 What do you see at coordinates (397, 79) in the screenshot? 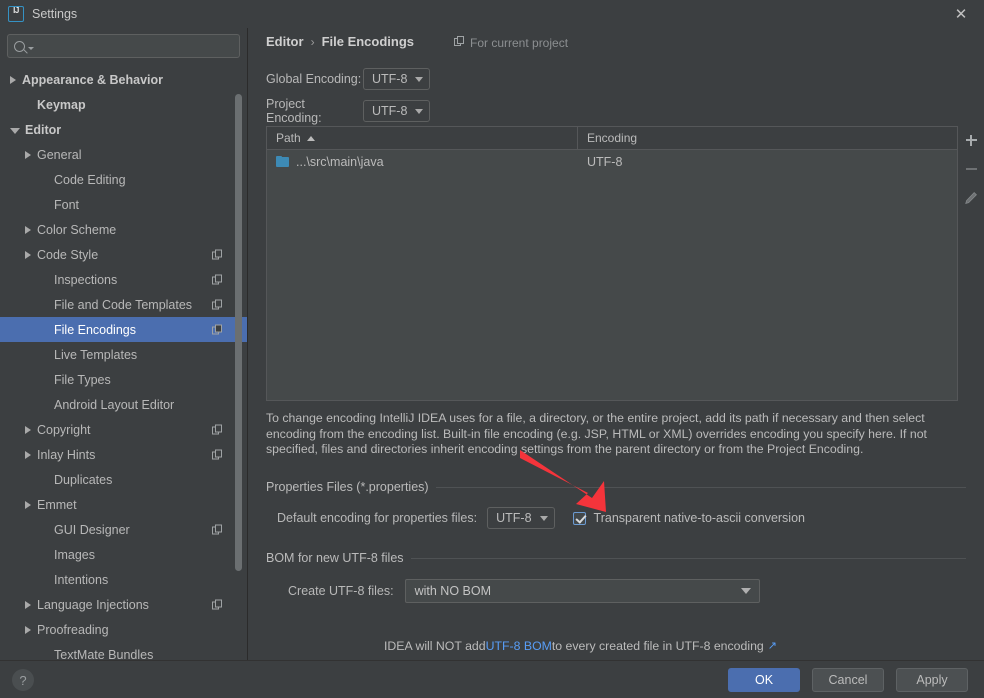
I see `global-encoding-select: UTF-8` at bounding box center [397, 79].